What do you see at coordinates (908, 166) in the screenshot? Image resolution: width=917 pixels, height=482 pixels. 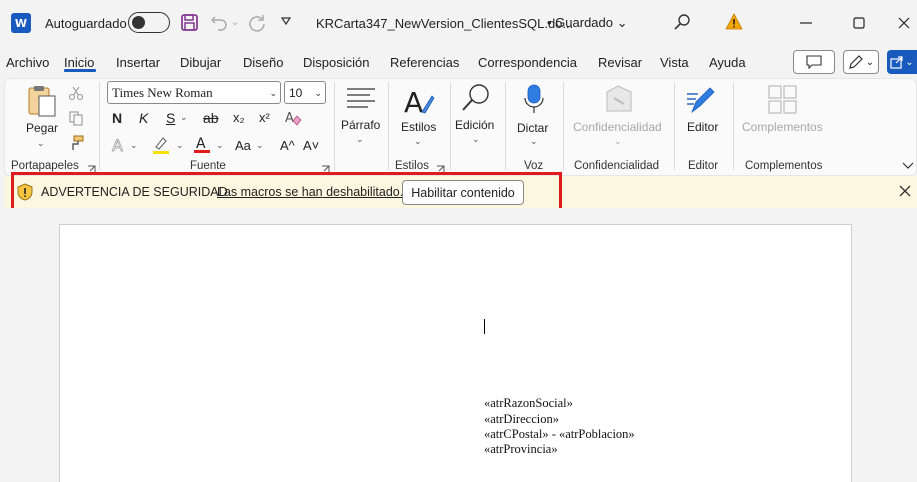 I see `collapse-ribbon-icon` at bounding box center [908, 166].